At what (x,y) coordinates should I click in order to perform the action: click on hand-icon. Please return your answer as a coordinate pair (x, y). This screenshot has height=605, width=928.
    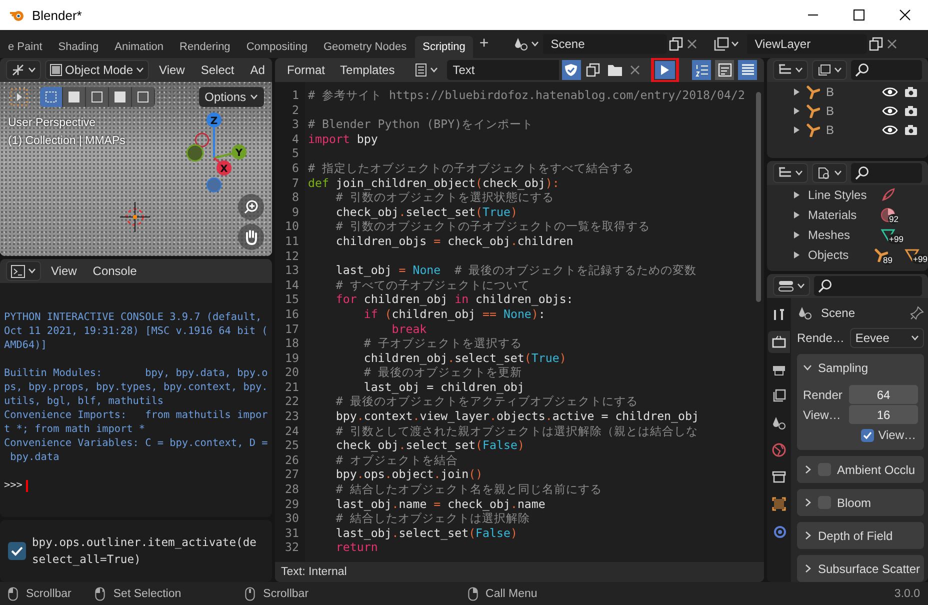
    Looking at the image, I should click on (251, 237).